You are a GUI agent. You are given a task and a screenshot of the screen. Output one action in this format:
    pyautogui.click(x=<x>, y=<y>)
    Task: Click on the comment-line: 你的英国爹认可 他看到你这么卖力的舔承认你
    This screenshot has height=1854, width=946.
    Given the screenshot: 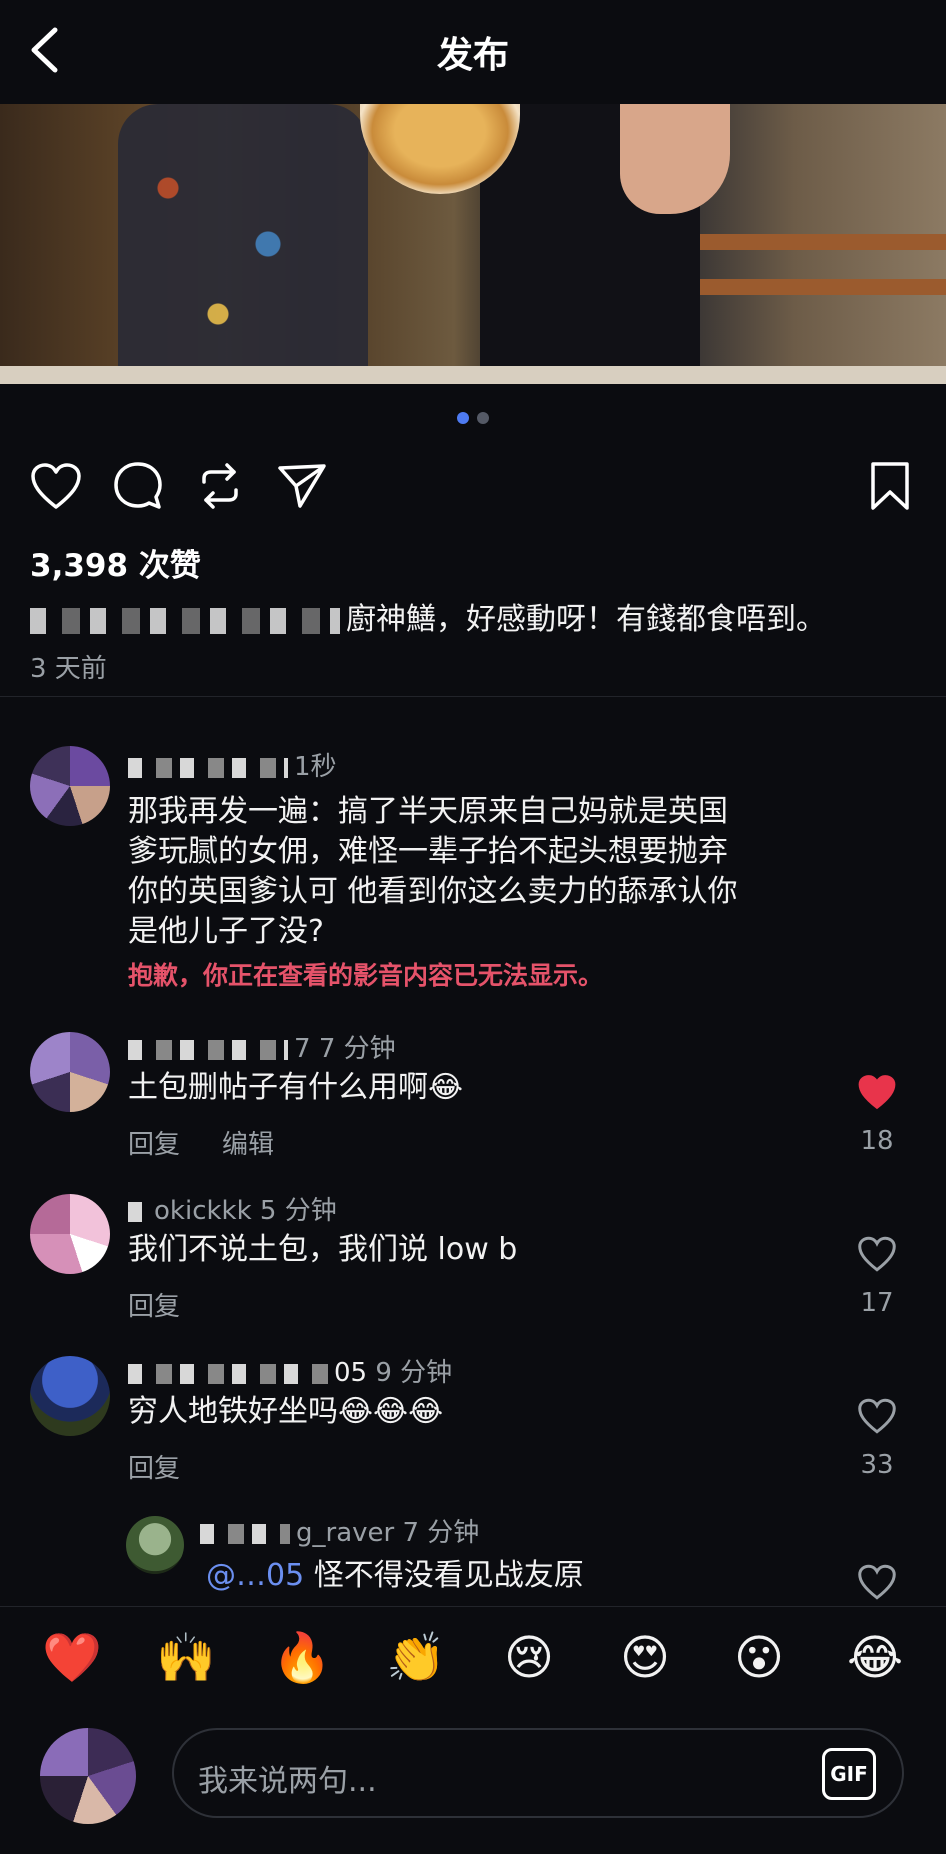 What is the action you would take?
    pyautogui.click(x=433, y=891)
    